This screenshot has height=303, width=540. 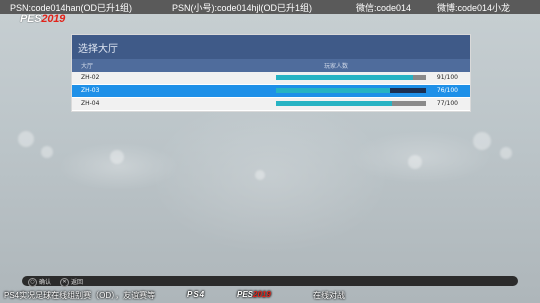 What do you see at coordinates (87, 66) in the screenshot?
I see `column-header-lobby: 大厅` at bounding box center [87, 66].